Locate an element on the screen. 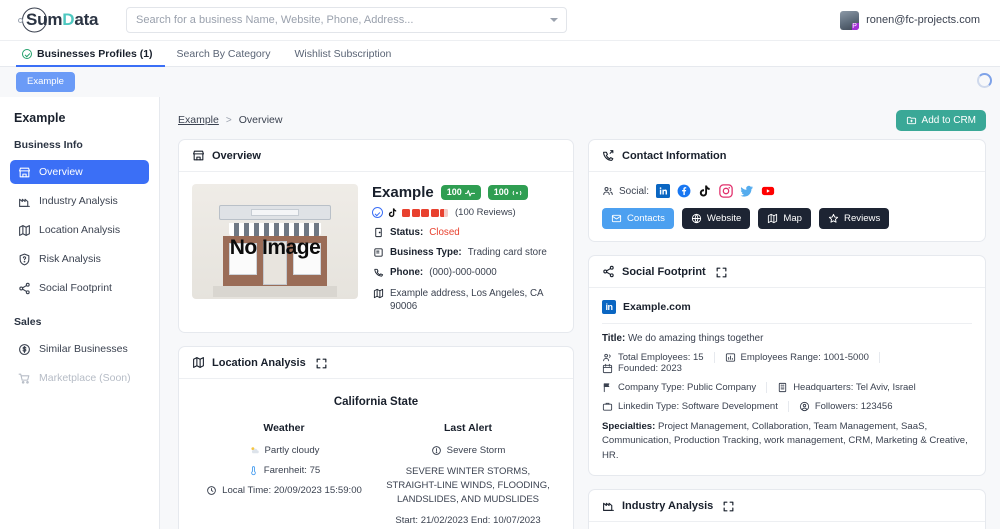 The image size is (1000, 529). star-icon is located at coordinates (833, 218).